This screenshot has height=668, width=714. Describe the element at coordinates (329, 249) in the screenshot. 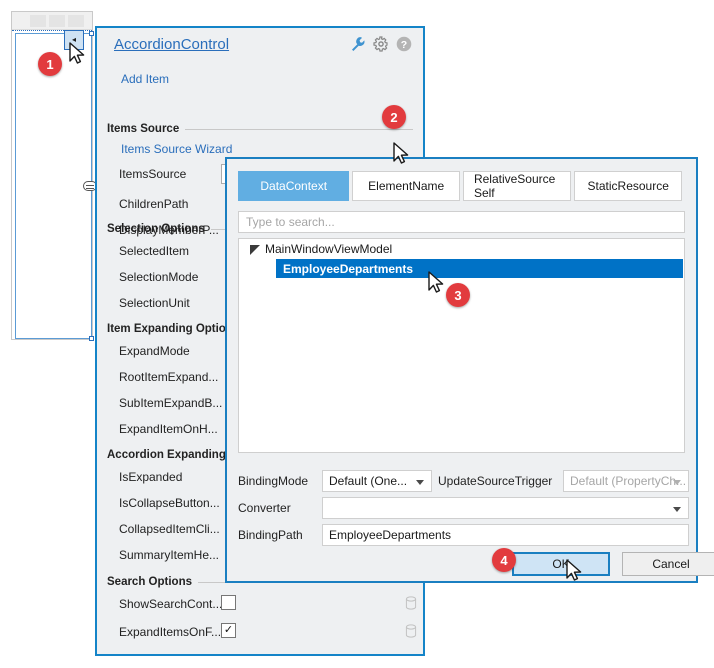

I see `tree-node-label: MainWindowViewModel` at that location.